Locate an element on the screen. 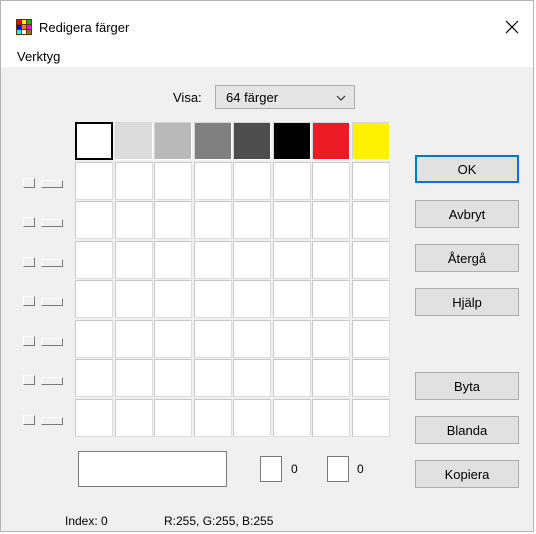 Image resolution: width=536 pixels, height=534 pixels. mix-button: Blanda is located at coordinates (467, 430).